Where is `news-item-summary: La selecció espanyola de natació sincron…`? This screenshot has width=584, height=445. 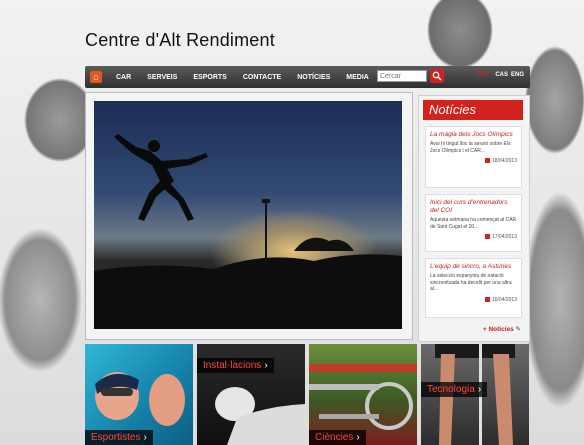
news-item-summary: La selecció espanyola de natació sincron… is located at coordinates (471, 282).